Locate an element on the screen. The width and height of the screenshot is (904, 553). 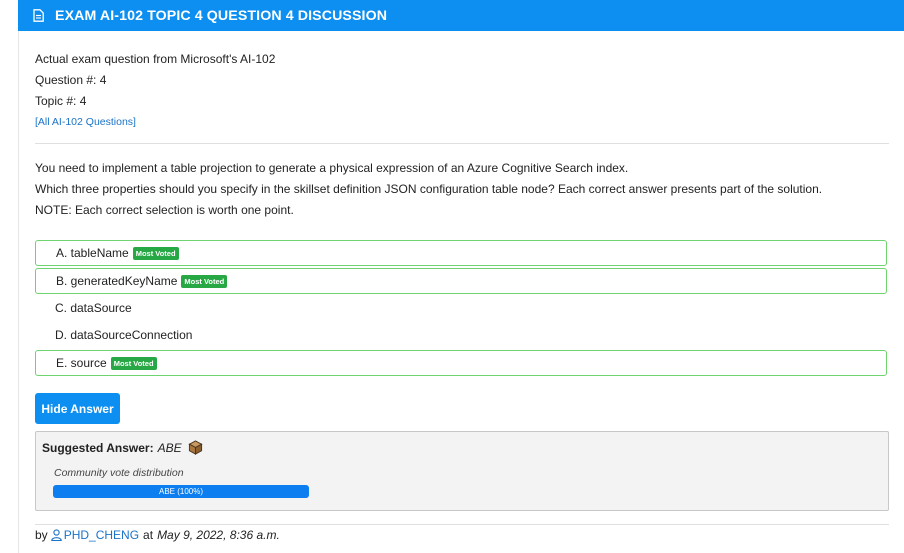
choice-a: A. tableName Most Voted is located at coordinates (461, 253).